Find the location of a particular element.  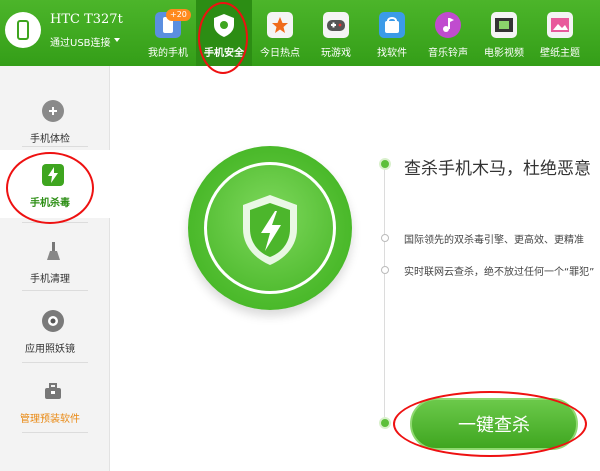

film-glyph-icon is located at coordinates (504, 25).